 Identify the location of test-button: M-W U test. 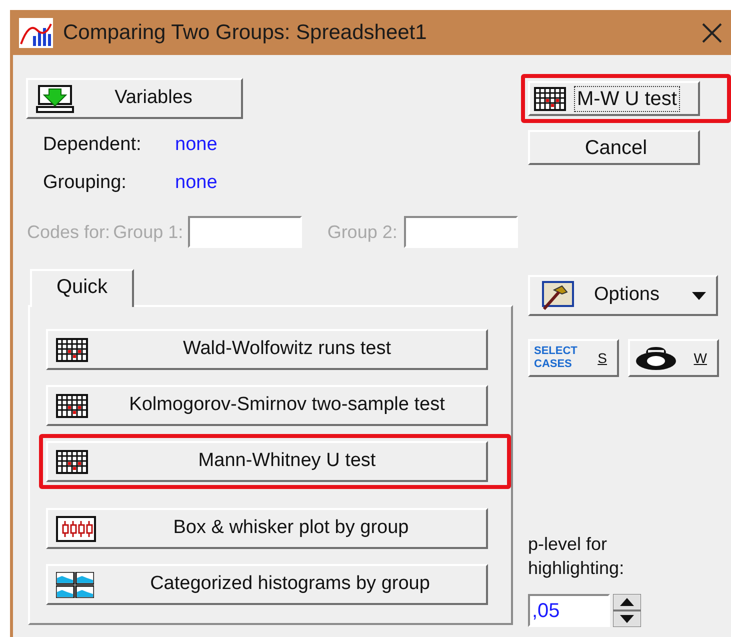
(614, 98).